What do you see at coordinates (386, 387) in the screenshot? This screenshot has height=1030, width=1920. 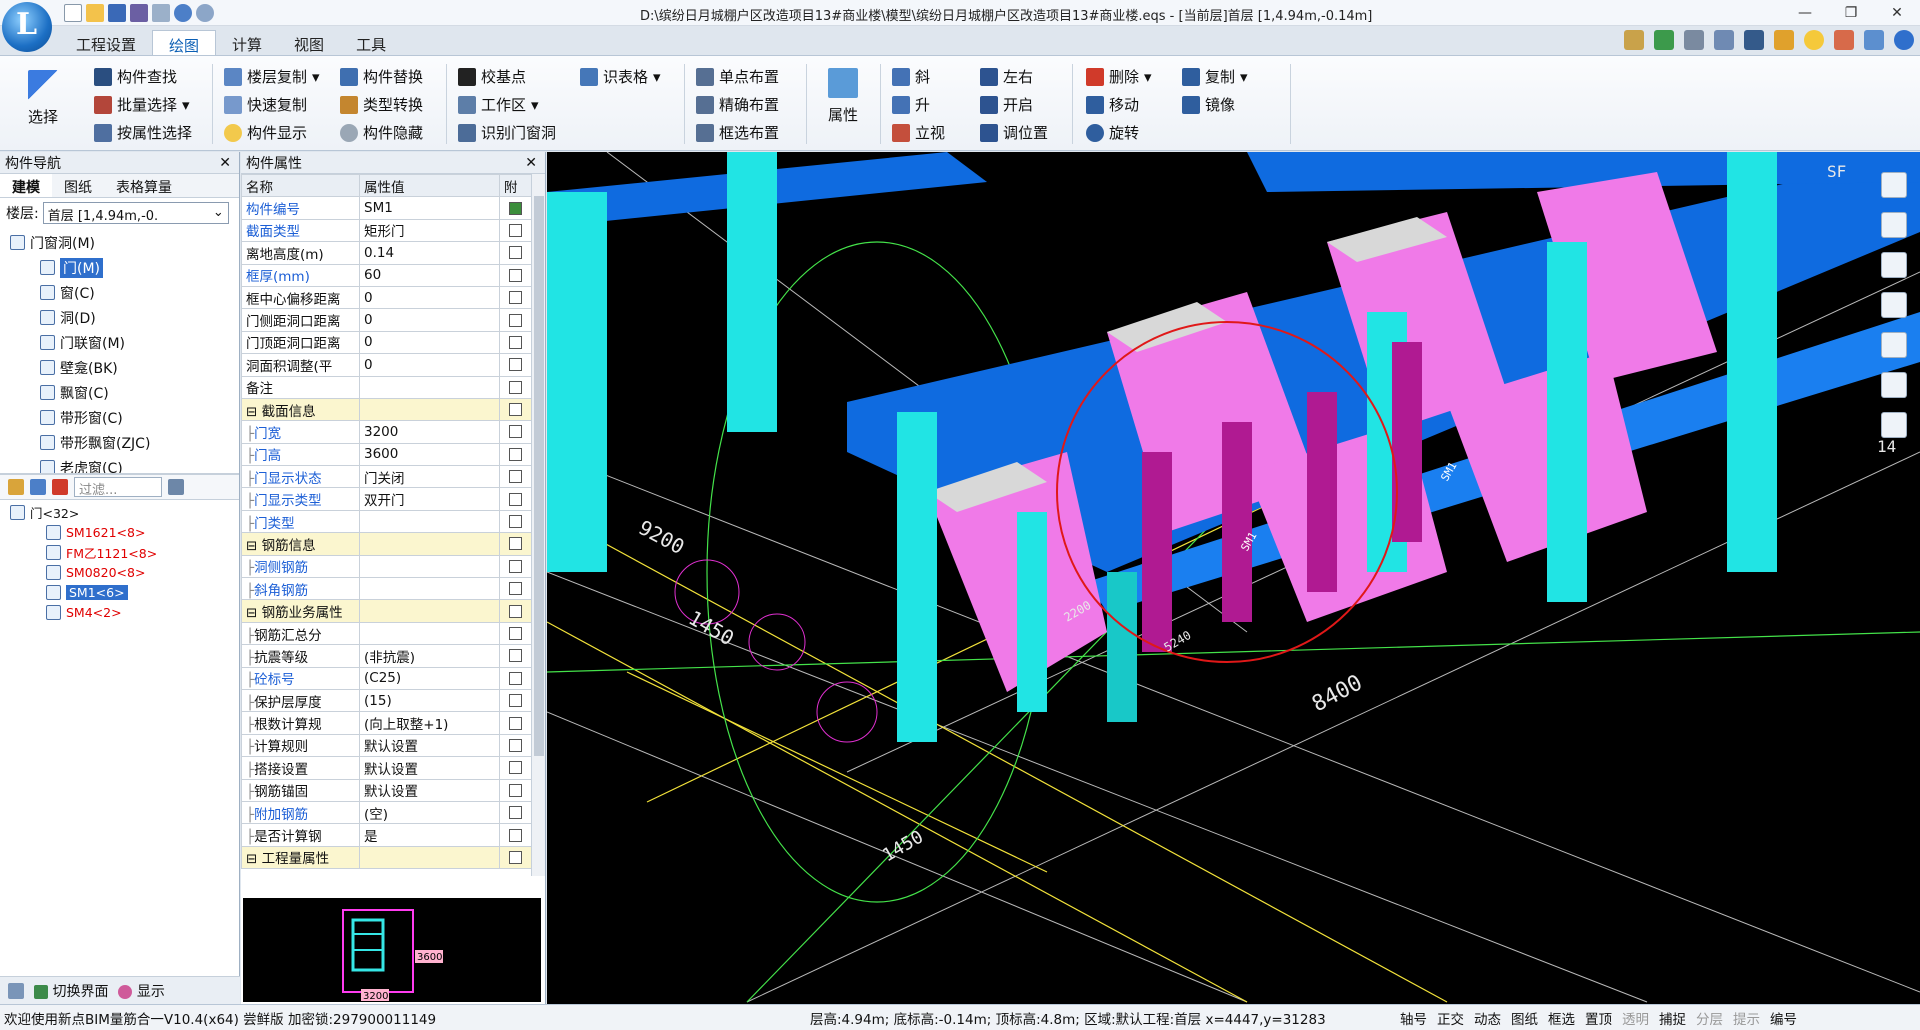 I see `property-row: 备注` at bounding box center [386, 387].